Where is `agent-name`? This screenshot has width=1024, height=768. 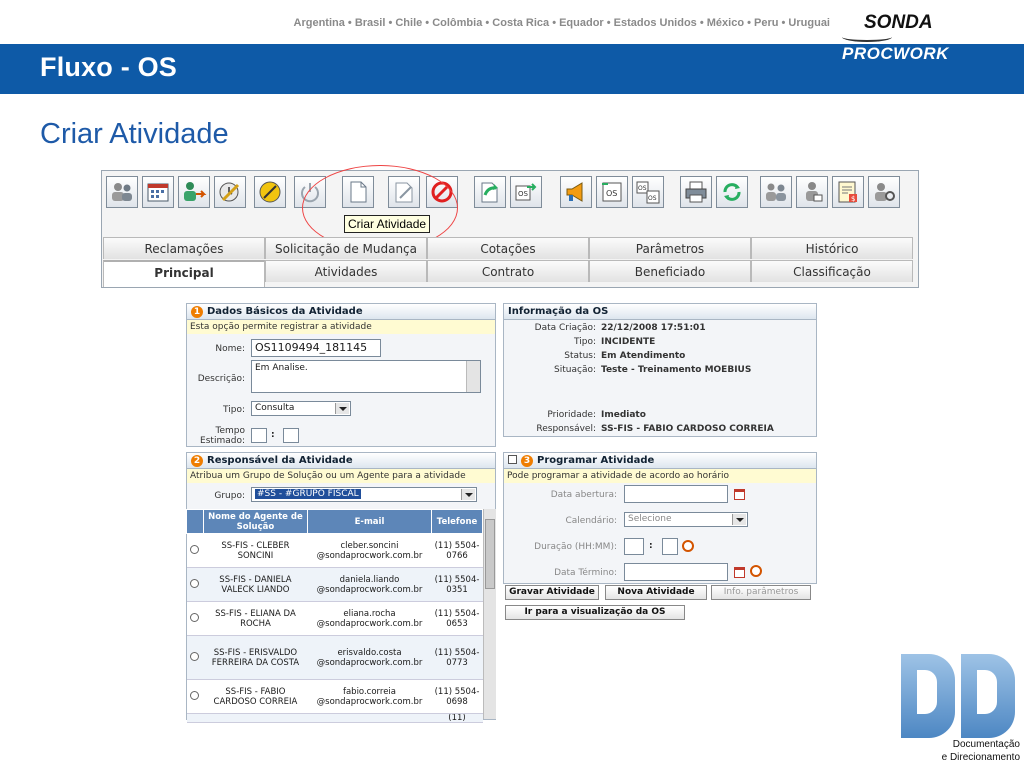
agent-name is located at coordinates (255, 718).